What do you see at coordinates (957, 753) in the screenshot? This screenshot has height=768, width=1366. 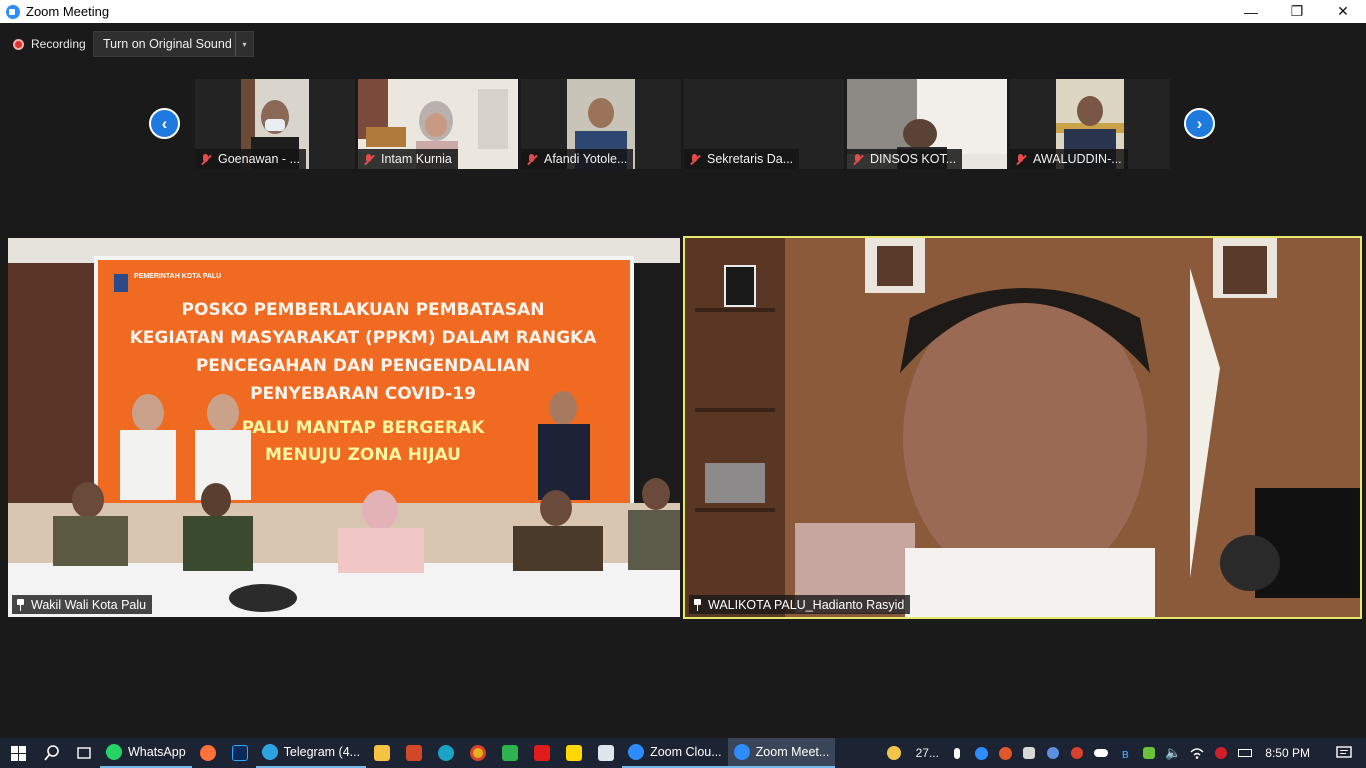 I see `microphone-icon` at bounding box center [957, 753].